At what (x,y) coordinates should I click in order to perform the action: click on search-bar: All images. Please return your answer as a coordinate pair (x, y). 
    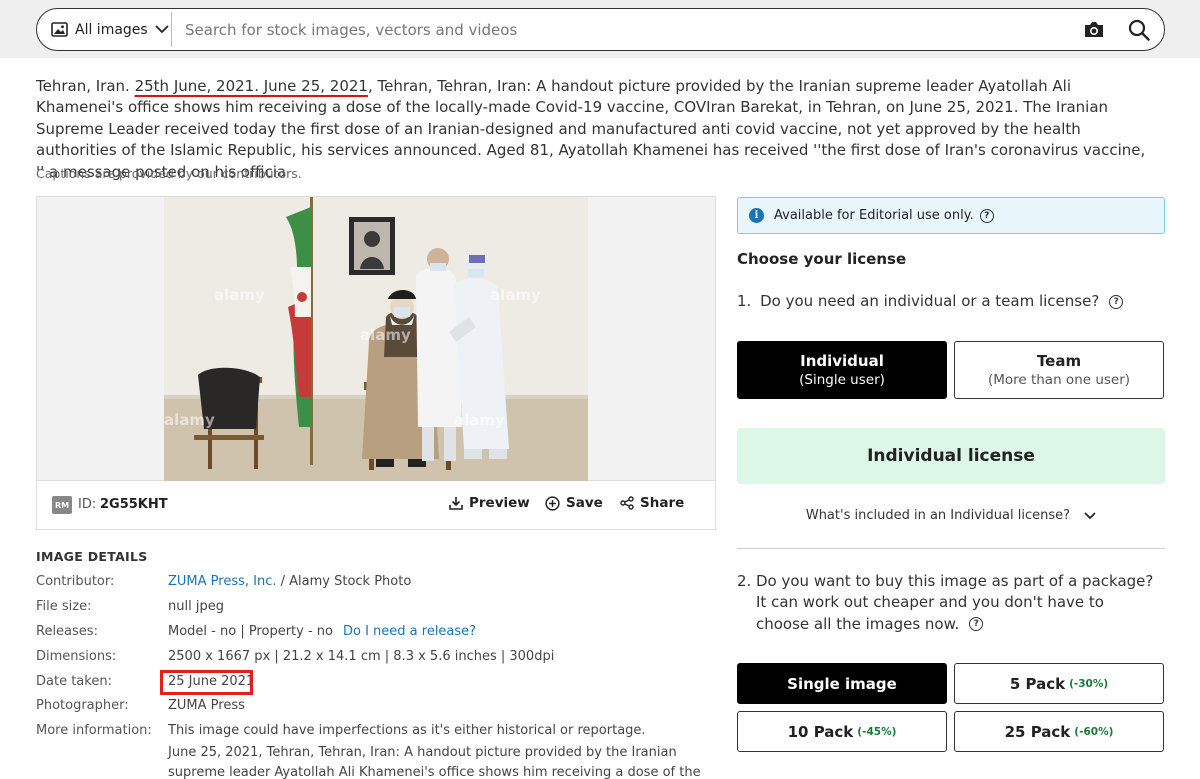
    Looking at the image, I should click on (600, 29).